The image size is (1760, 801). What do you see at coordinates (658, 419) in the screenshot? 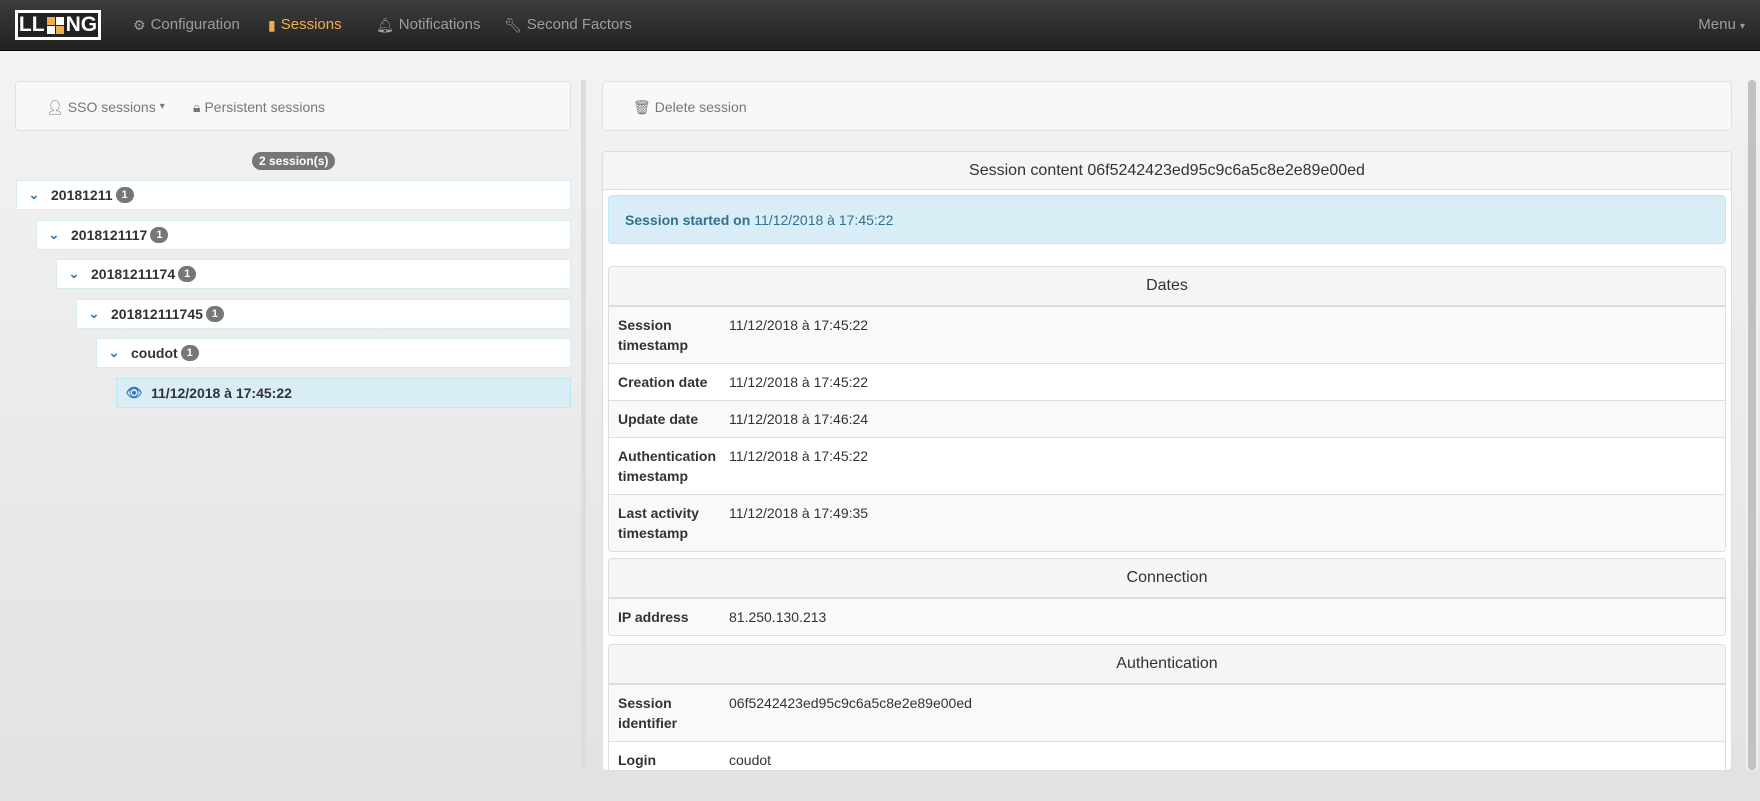
I see `row-key: Update date` at bounding box center [658, 419].